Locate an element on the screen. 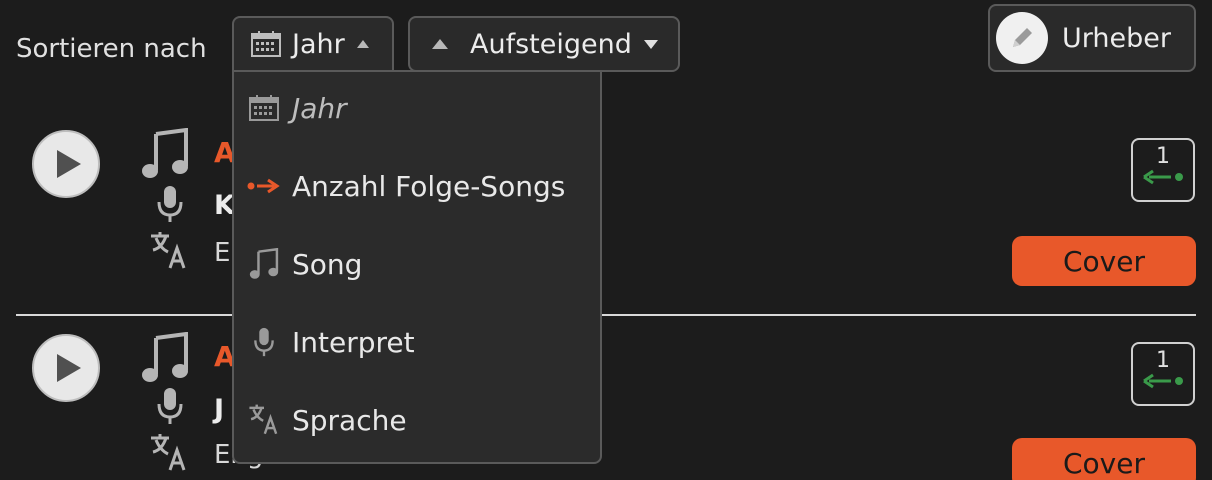 The width and height of the screenshot is (1212, 480). artist-name: J is located at coordinates (219, 409).